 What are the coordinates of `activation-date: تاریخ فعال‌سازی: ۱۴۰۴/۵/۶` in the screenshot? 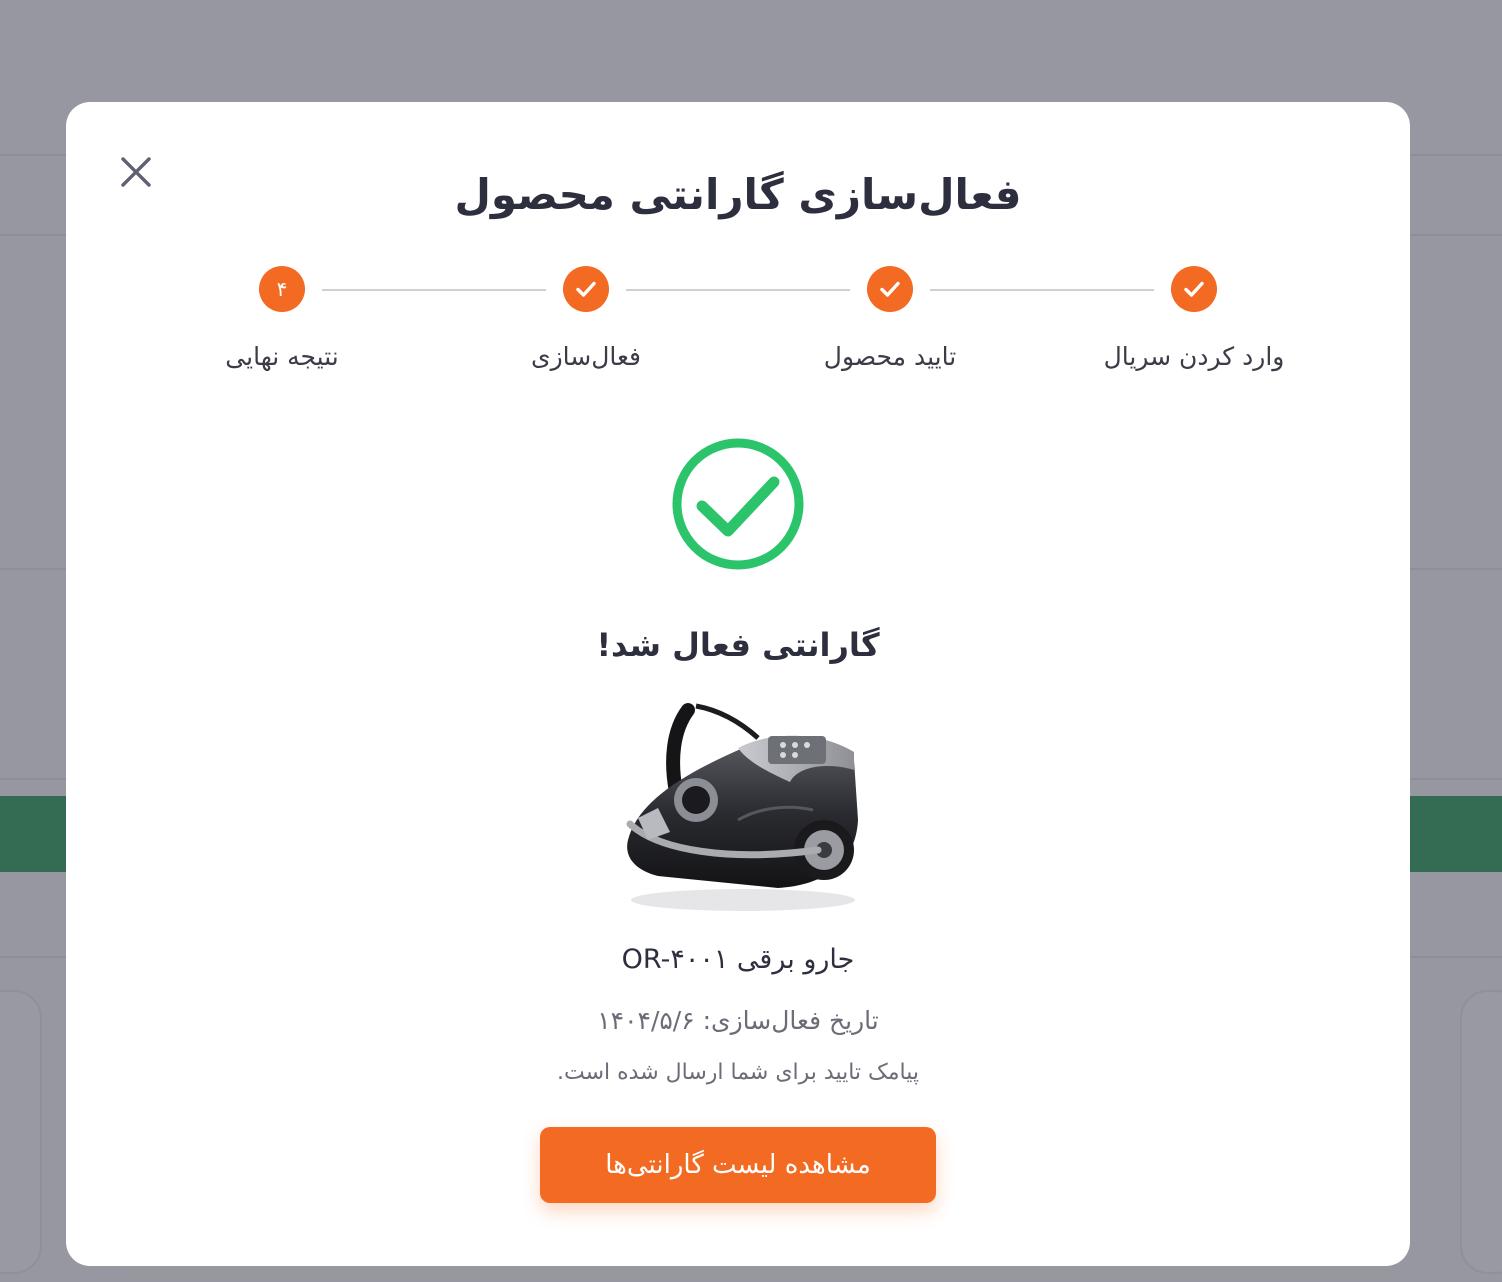 It's located at (738, 1020).